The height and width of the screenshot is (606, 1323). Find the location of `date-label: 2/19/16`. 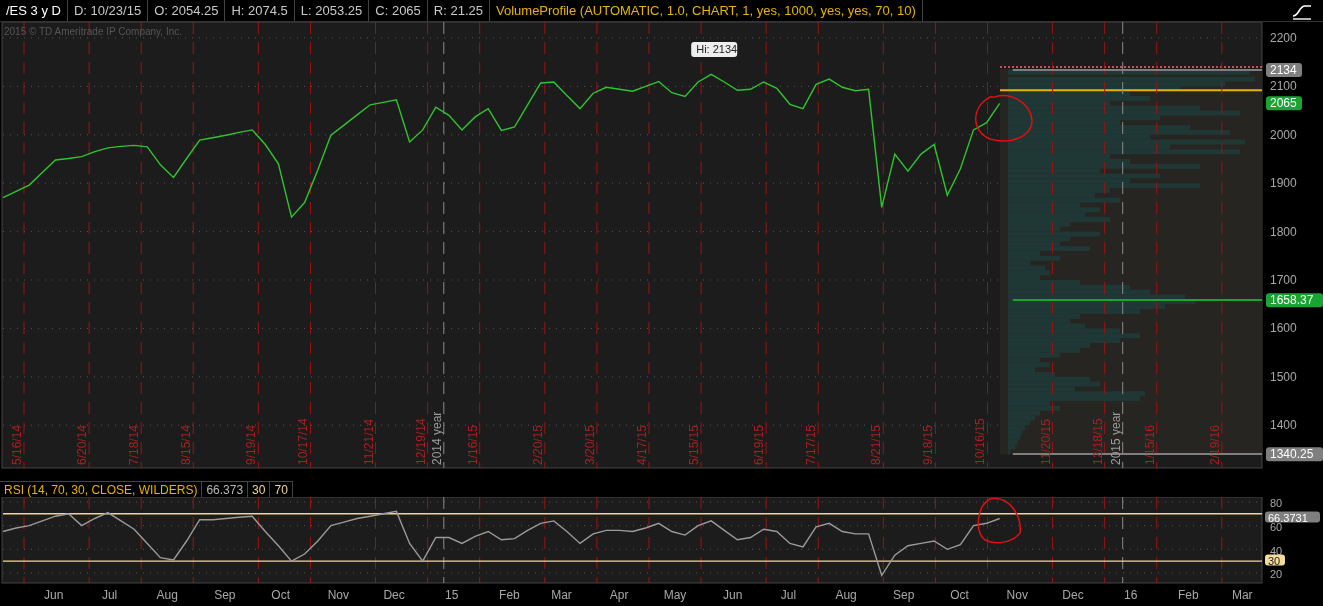

date-label: 2/19/16 is located at coordinates (1214, 444).